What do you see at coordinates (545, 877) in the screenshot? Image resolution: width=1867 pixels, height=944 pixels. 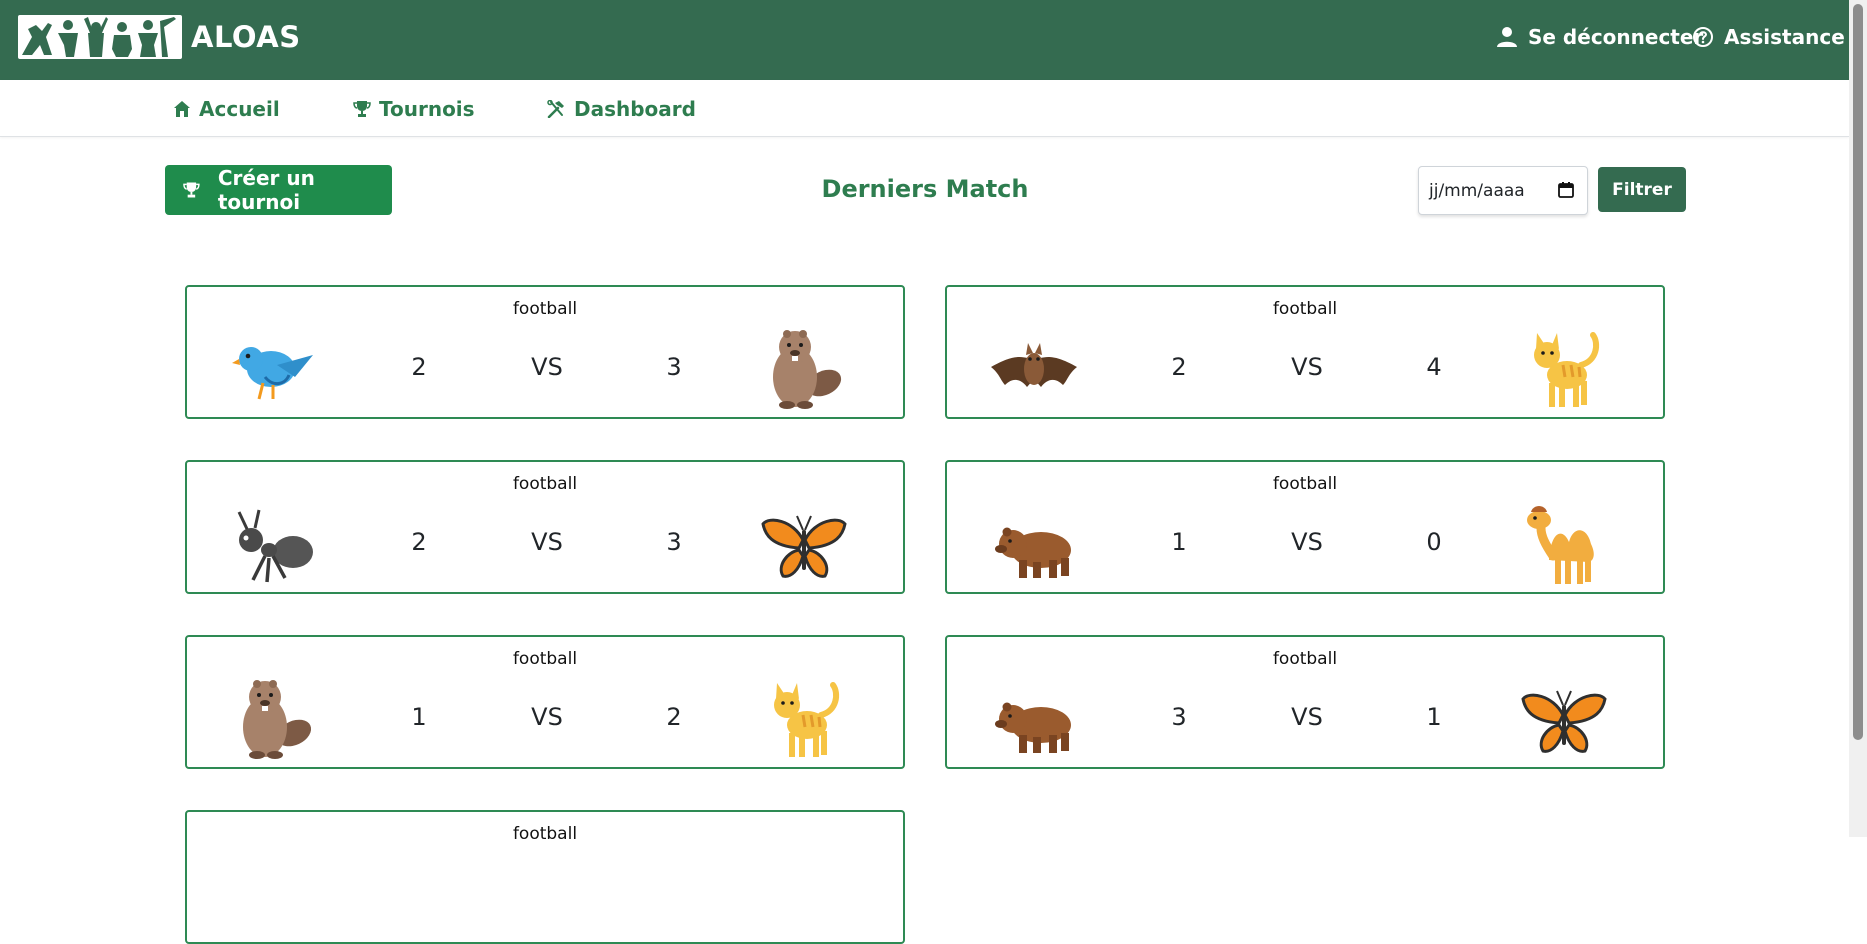 I see `match-card: football` at bounding box center [545, 877].